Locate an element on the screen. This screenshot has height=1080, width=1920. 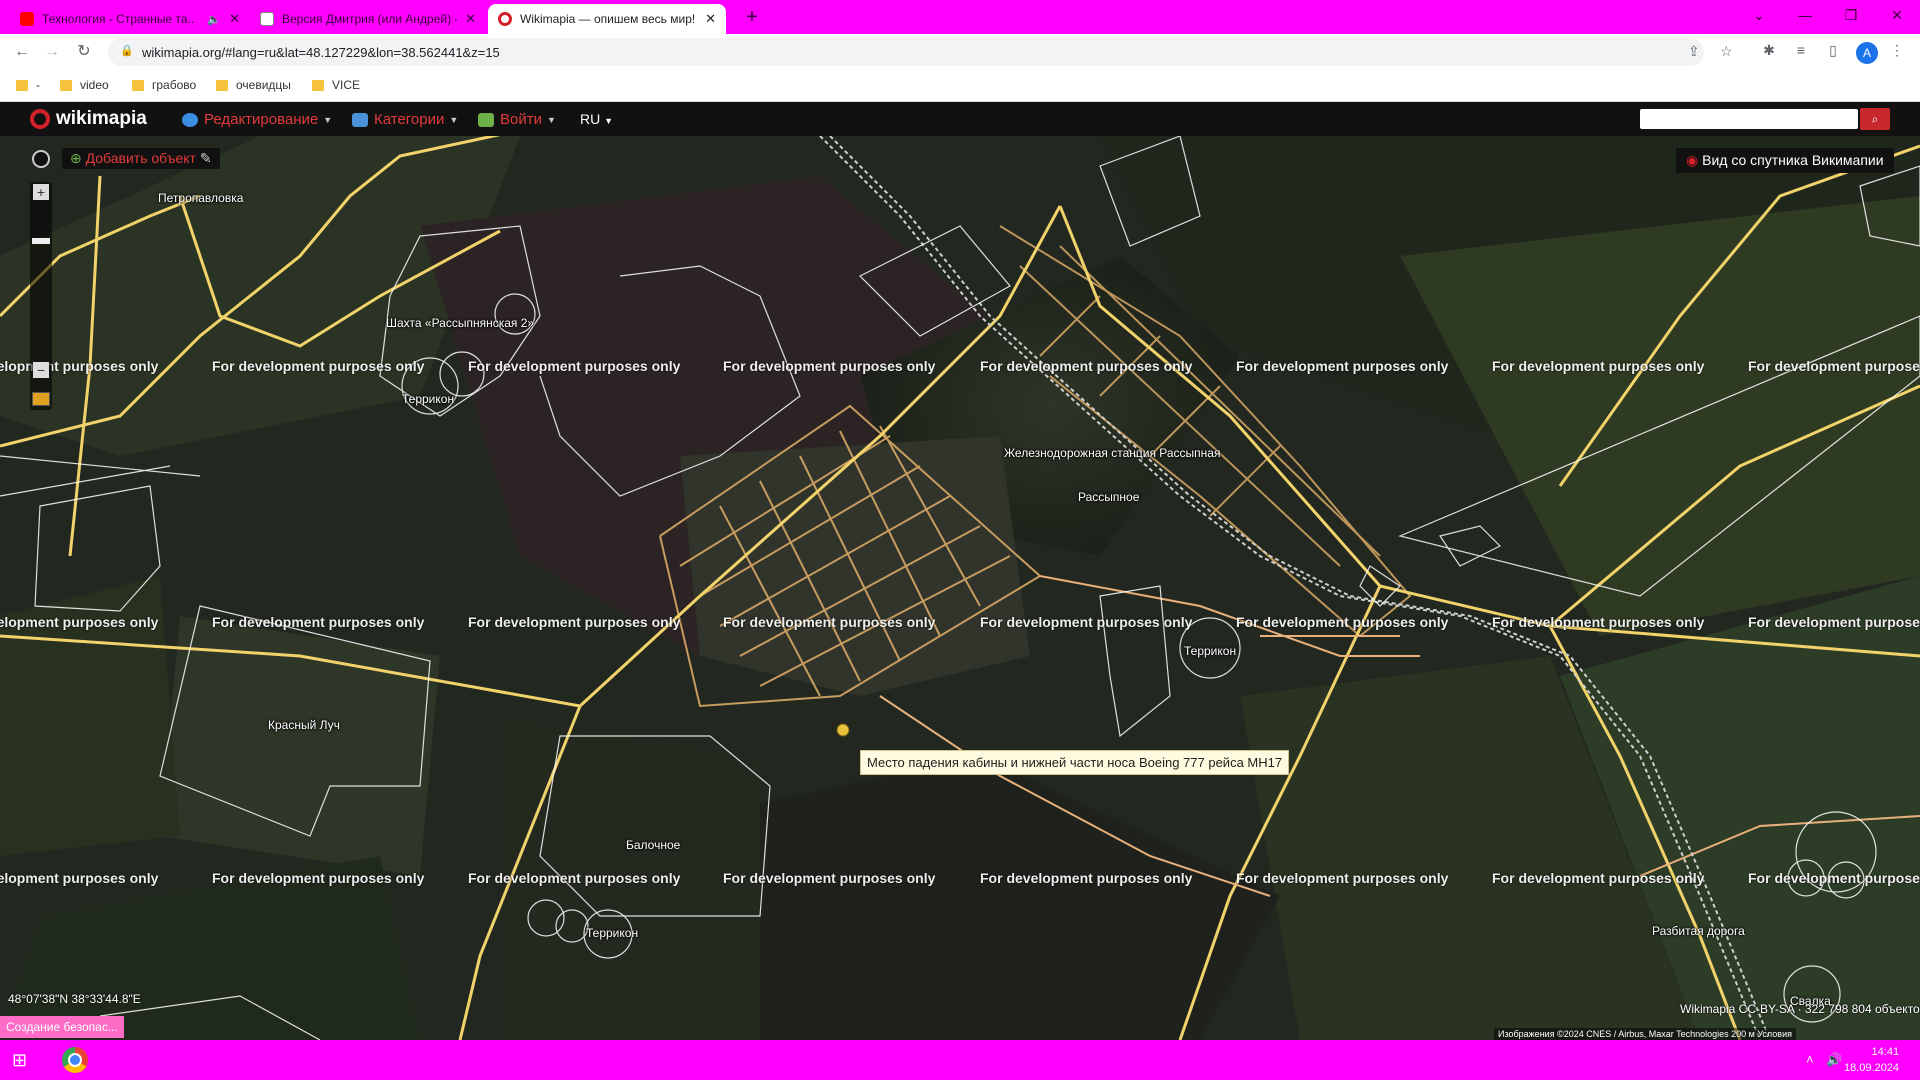
menu-edit: Редактирование ▼ is located at coordinates (257, 119).